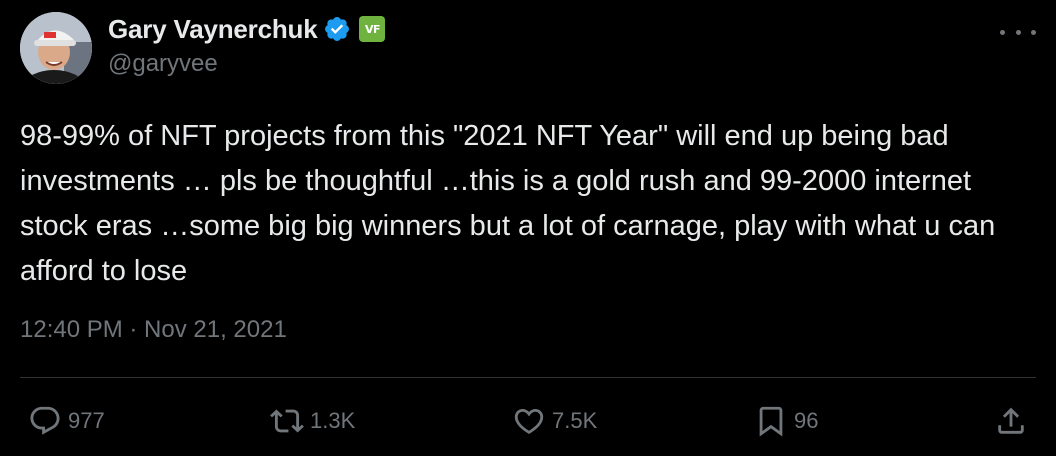  I want to click on heart-icon, so click(529, 421).